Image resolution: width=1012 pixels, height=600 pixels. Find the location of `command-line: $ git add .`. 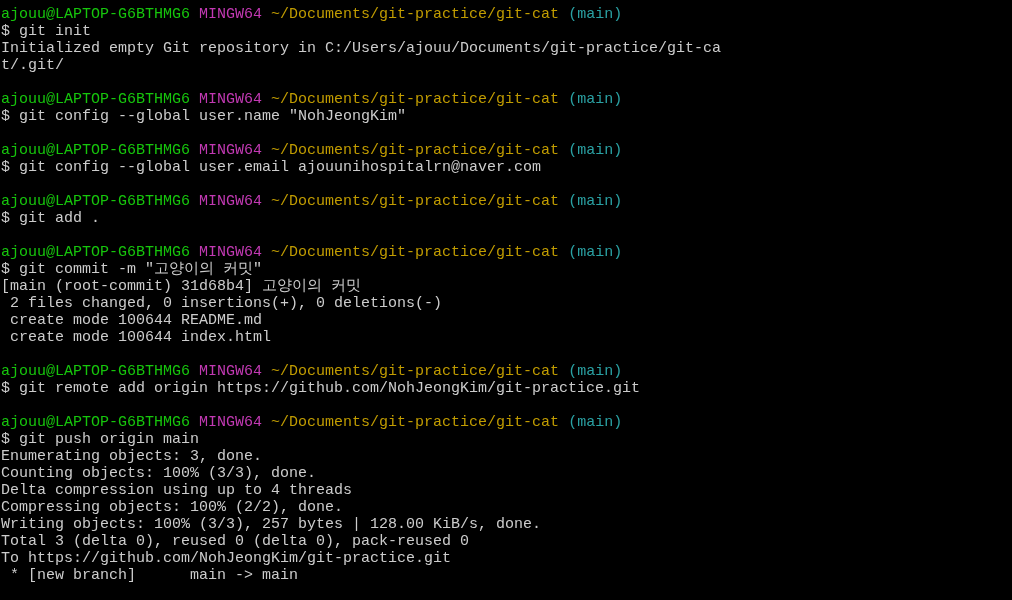

command-line: $ git add . is located at coordinates (51, 218).